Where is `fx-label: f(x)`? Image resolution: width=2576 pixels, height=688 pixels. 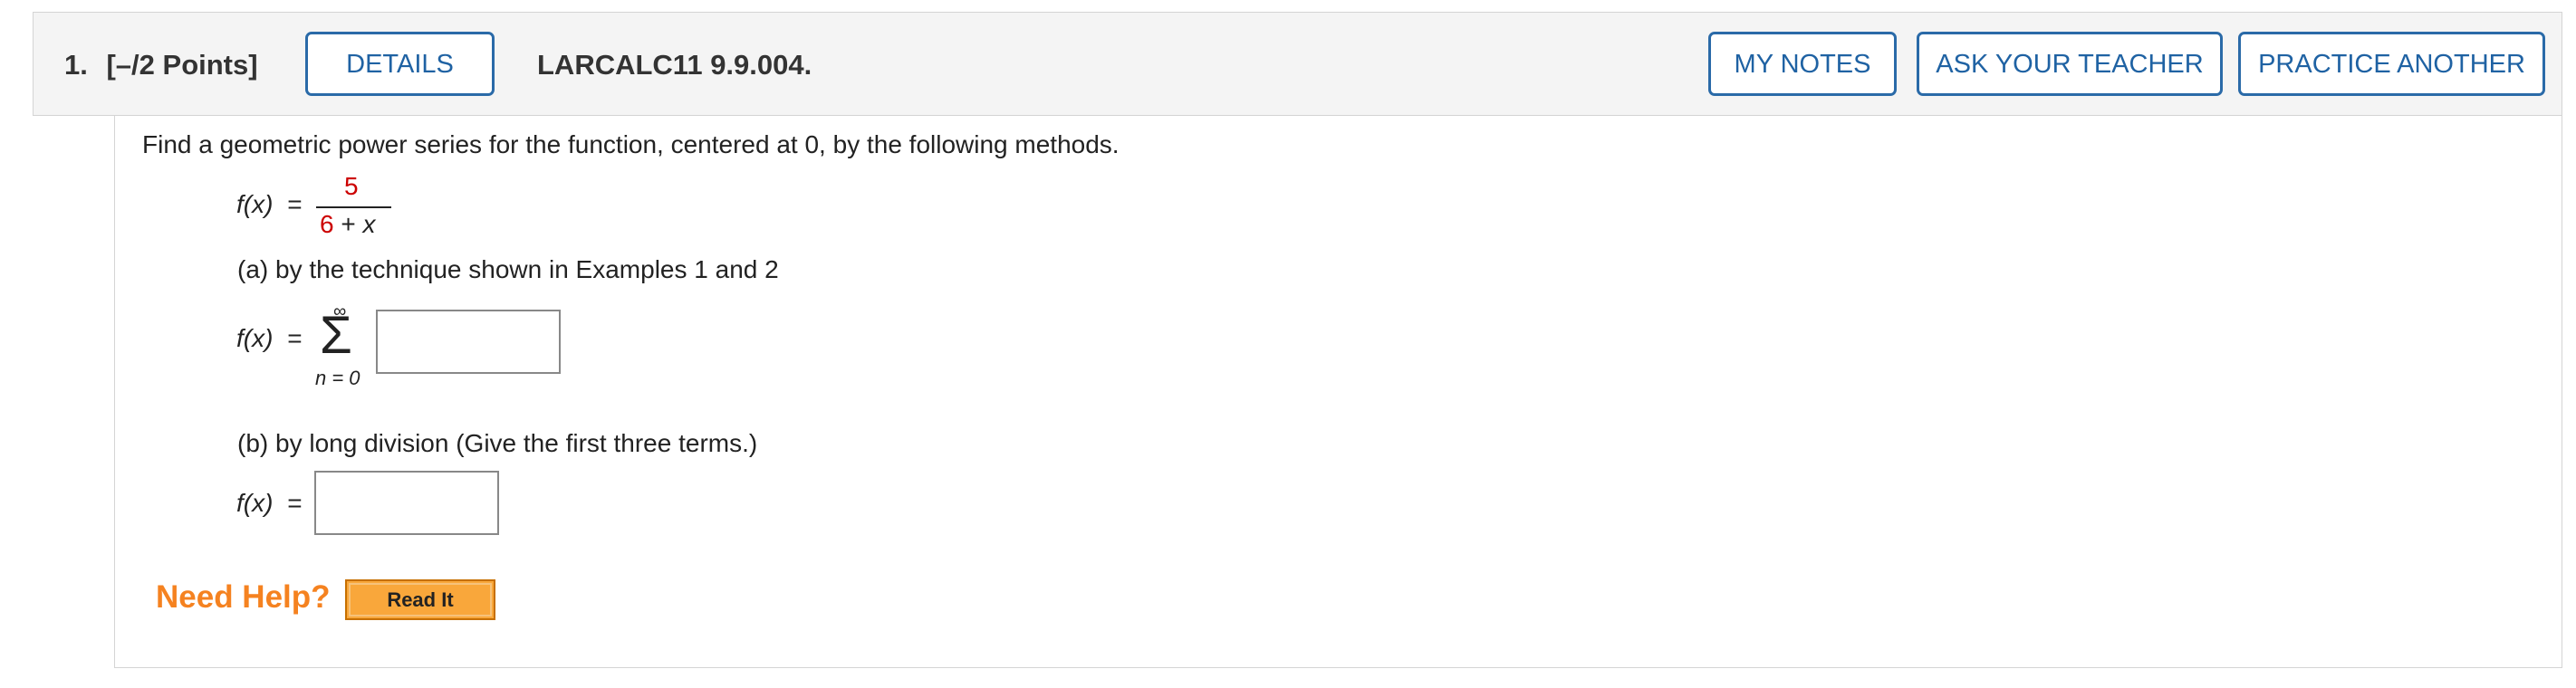 fx-label: f(x) is located at coordinates (255, 204).